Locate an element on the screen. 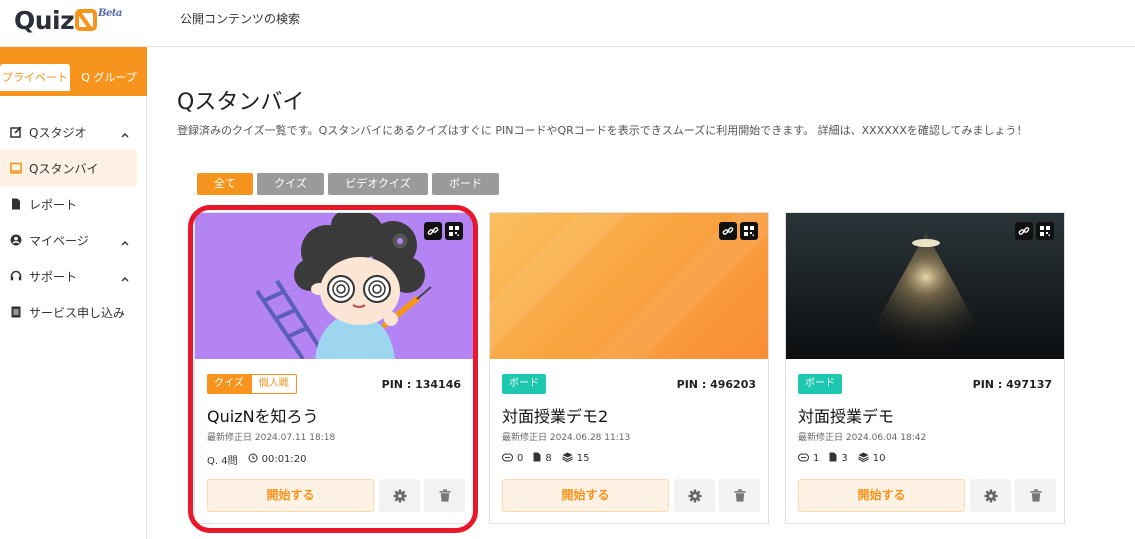  card-meta: 0 8 15 is located at coordinates (545, 458).